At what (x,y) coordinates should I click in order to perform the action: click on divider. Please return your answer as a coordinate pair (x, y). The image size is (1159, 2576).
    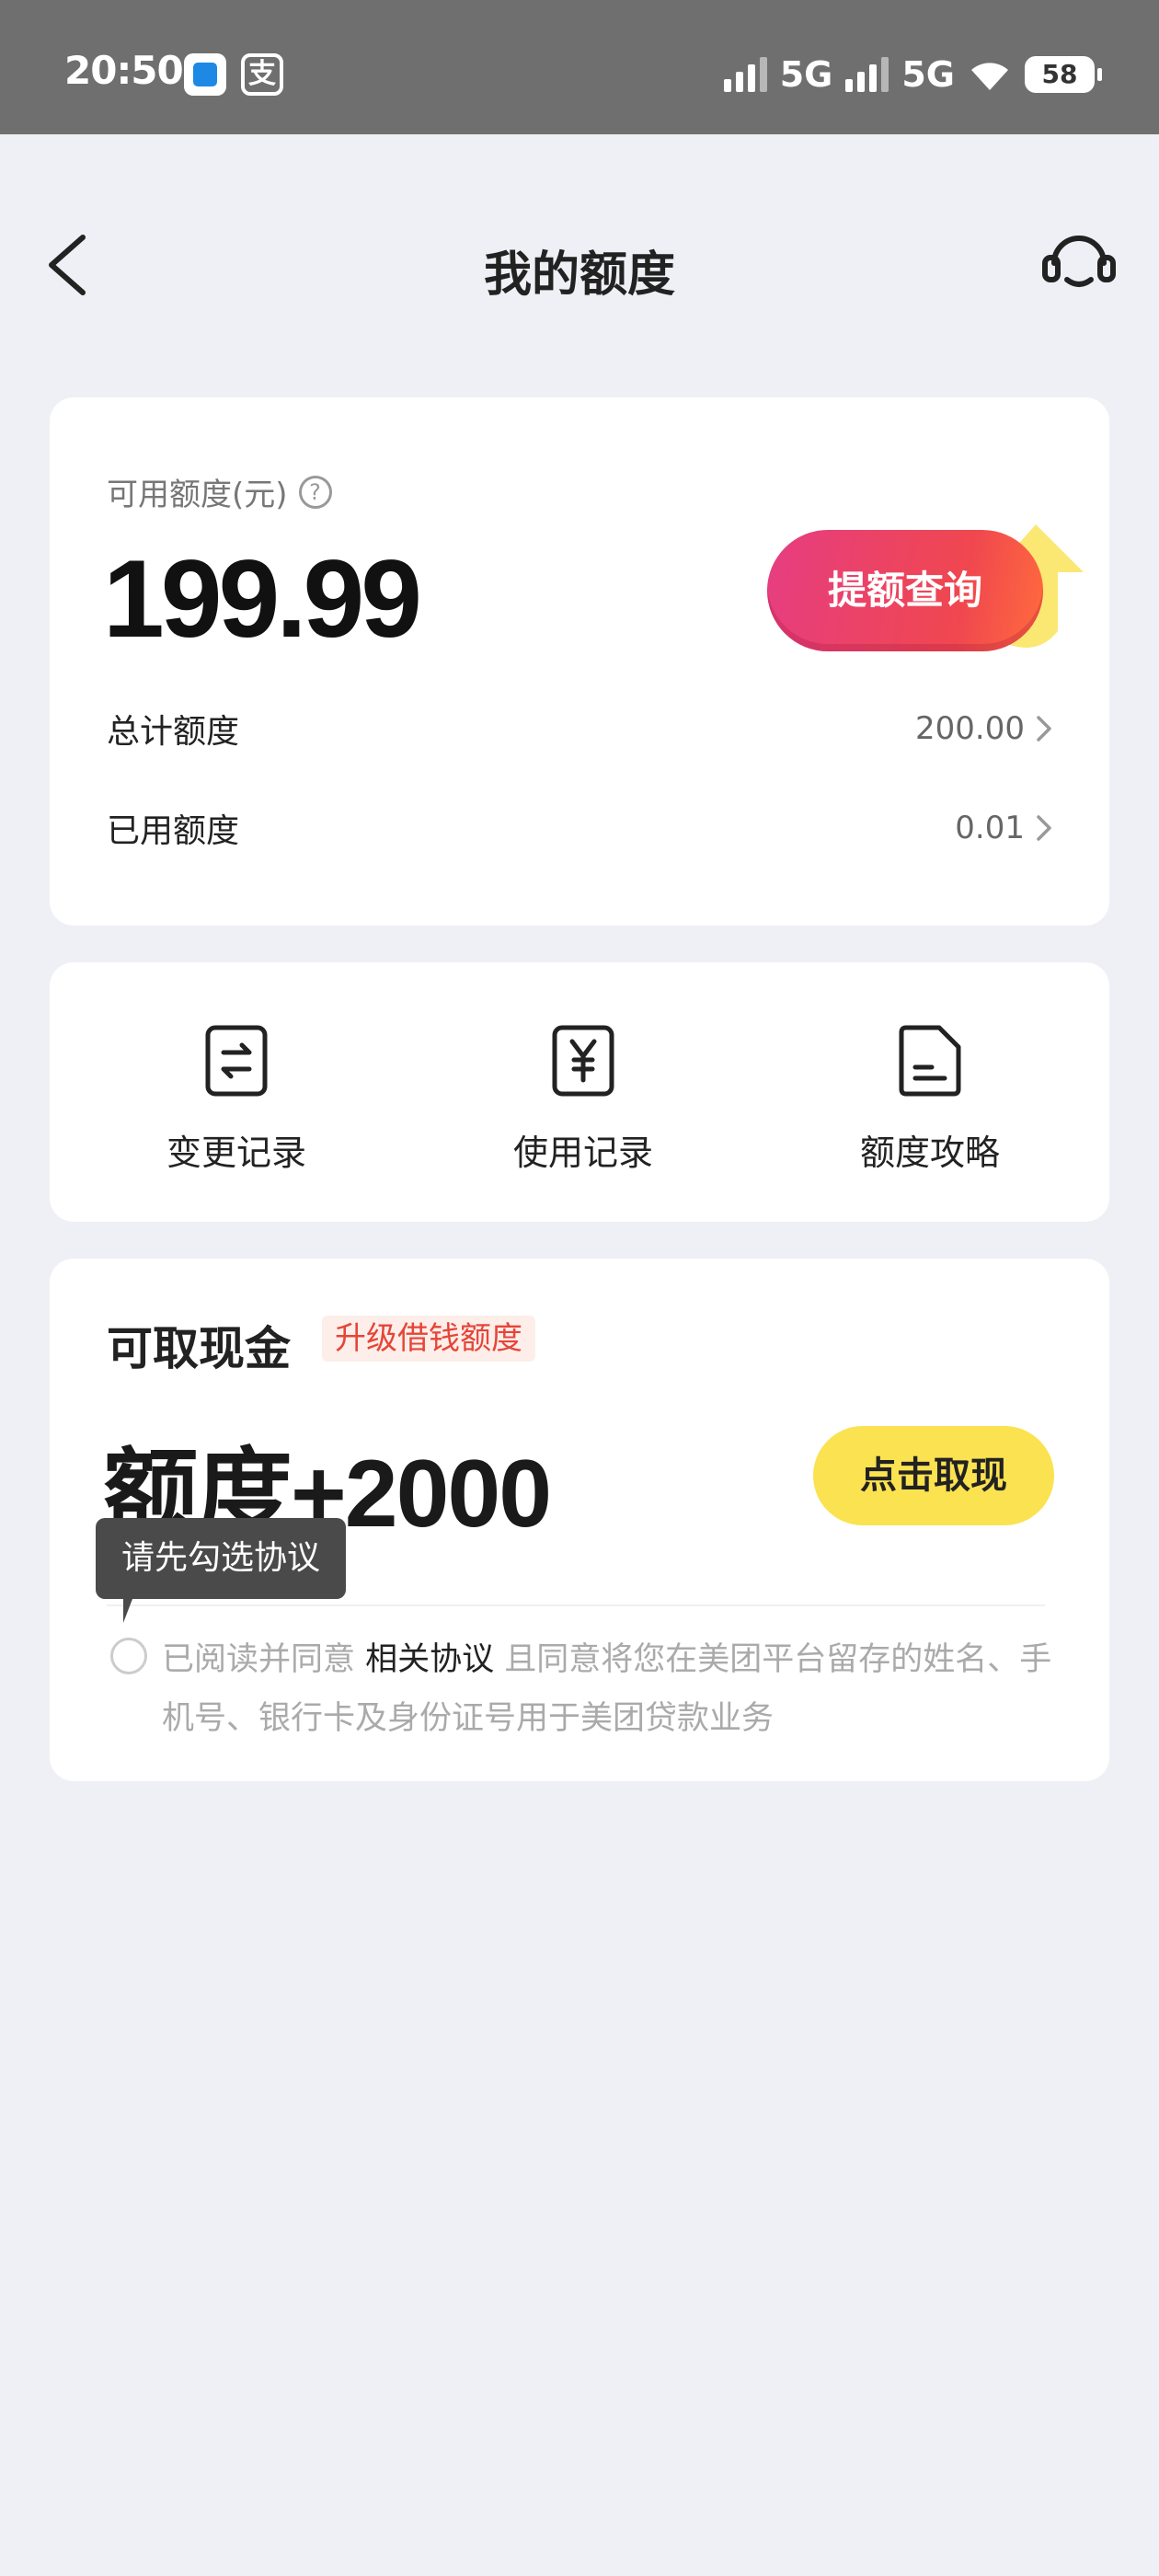
    Looking at the image, I should click on (576, 1605).